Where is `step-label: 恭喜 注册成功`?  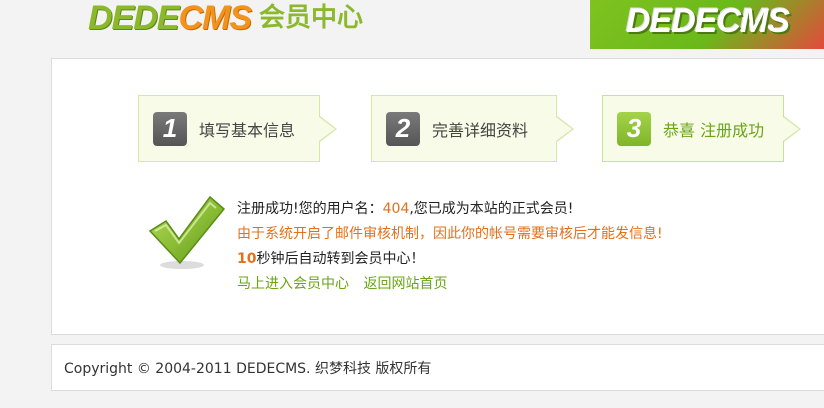 step-label: 恭喜 注册成功 is located at coordinates (714, 130).